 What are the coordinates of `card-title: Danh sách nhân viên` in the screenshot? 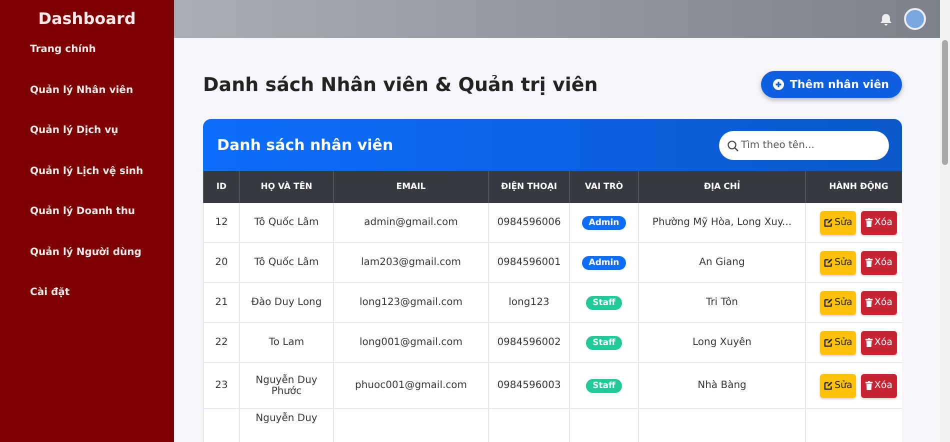 It's located at (305, 145).